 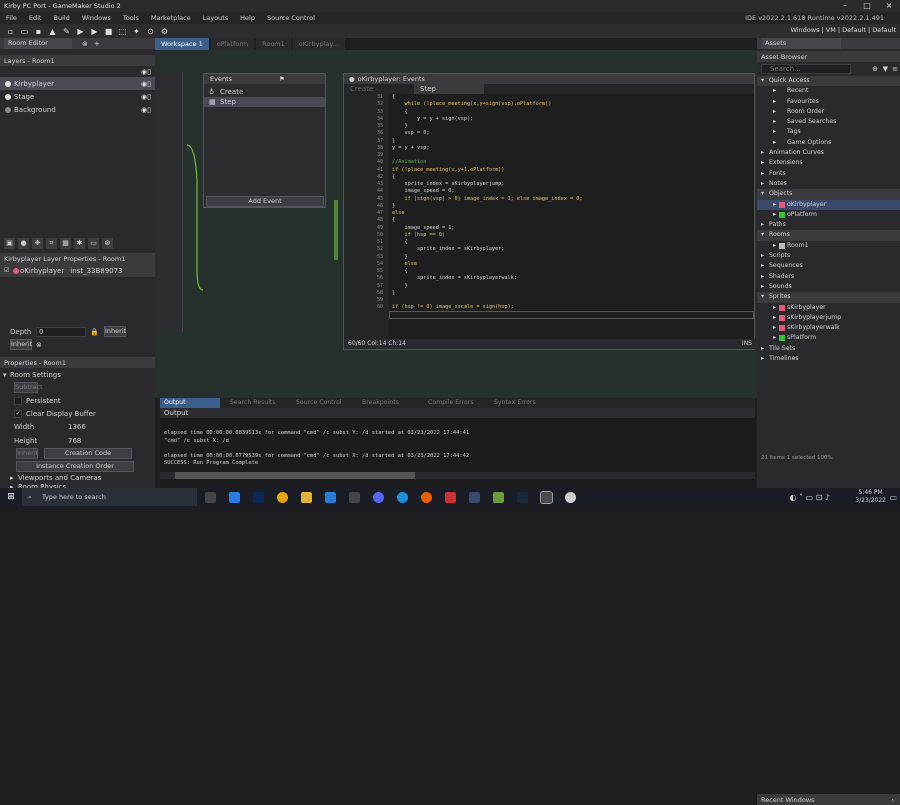 What do you see at coordinates (457, 475) in the screenshot?
I see `output-hscroll` at bounding box center [457, 475].